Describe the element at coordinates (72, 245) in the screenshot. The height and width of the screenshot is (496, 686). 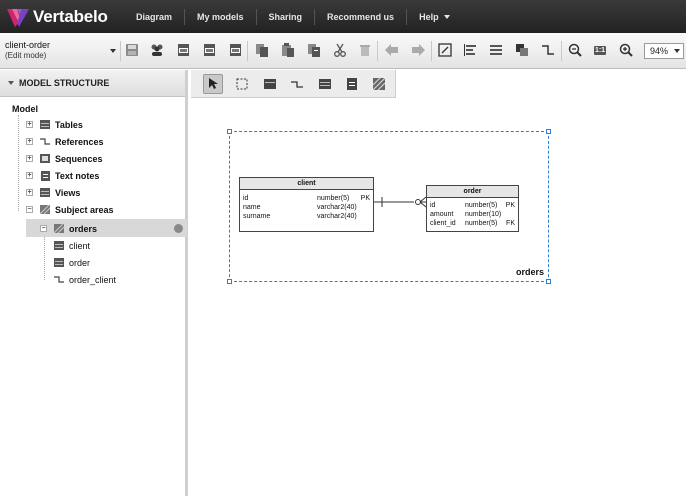
I see `tree-item-client: client` at that location.